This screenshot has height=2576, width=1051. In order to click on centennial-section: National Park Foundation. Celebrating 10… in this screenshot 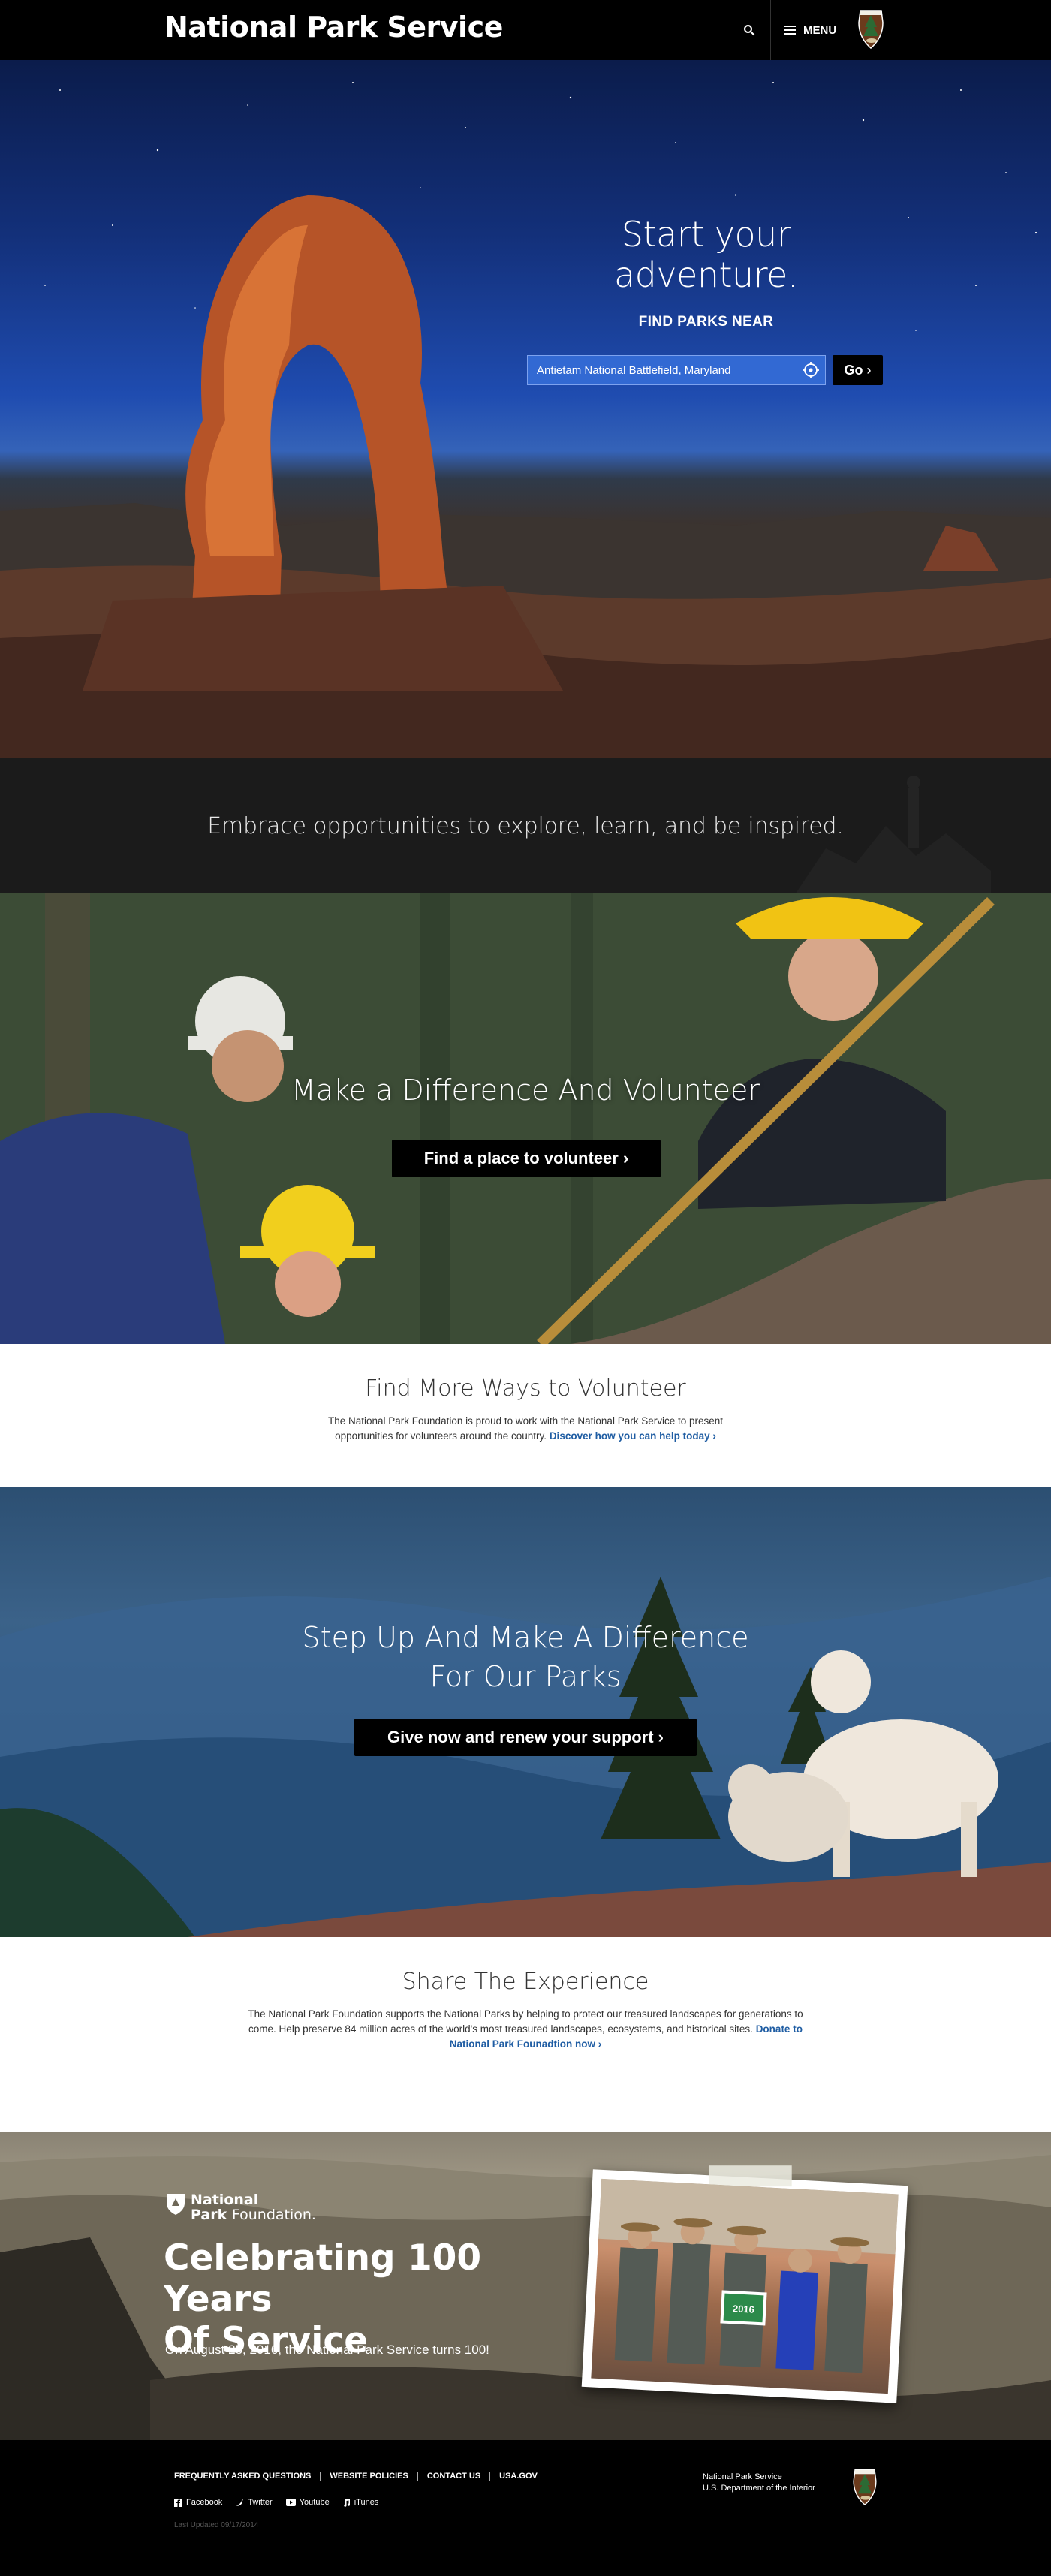, I will do `click(525, 2286)`.